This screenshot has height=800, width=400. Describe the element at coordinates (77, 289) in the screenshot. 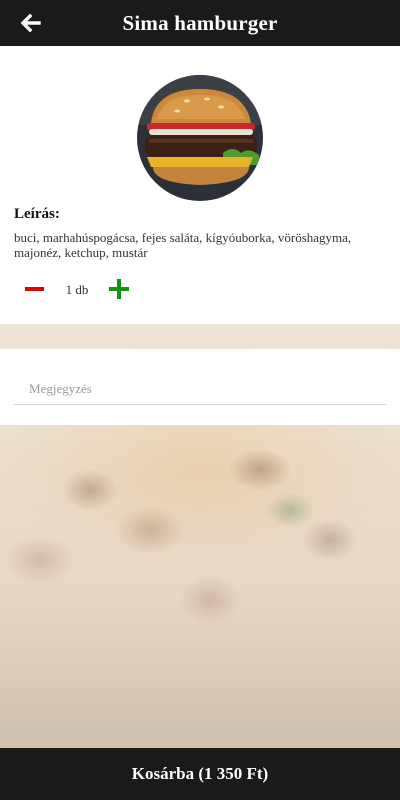

I see `quantity-value: 1 db` at that location.